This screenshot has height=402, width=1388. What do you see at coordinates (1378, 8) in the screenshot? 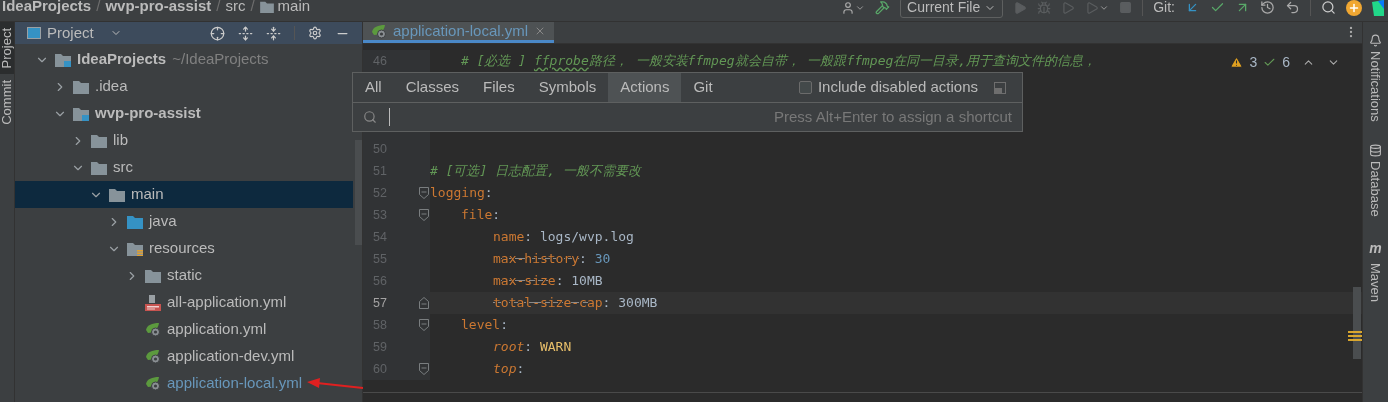
I see `app-logo-icon` at bounding box center [1378, 8].